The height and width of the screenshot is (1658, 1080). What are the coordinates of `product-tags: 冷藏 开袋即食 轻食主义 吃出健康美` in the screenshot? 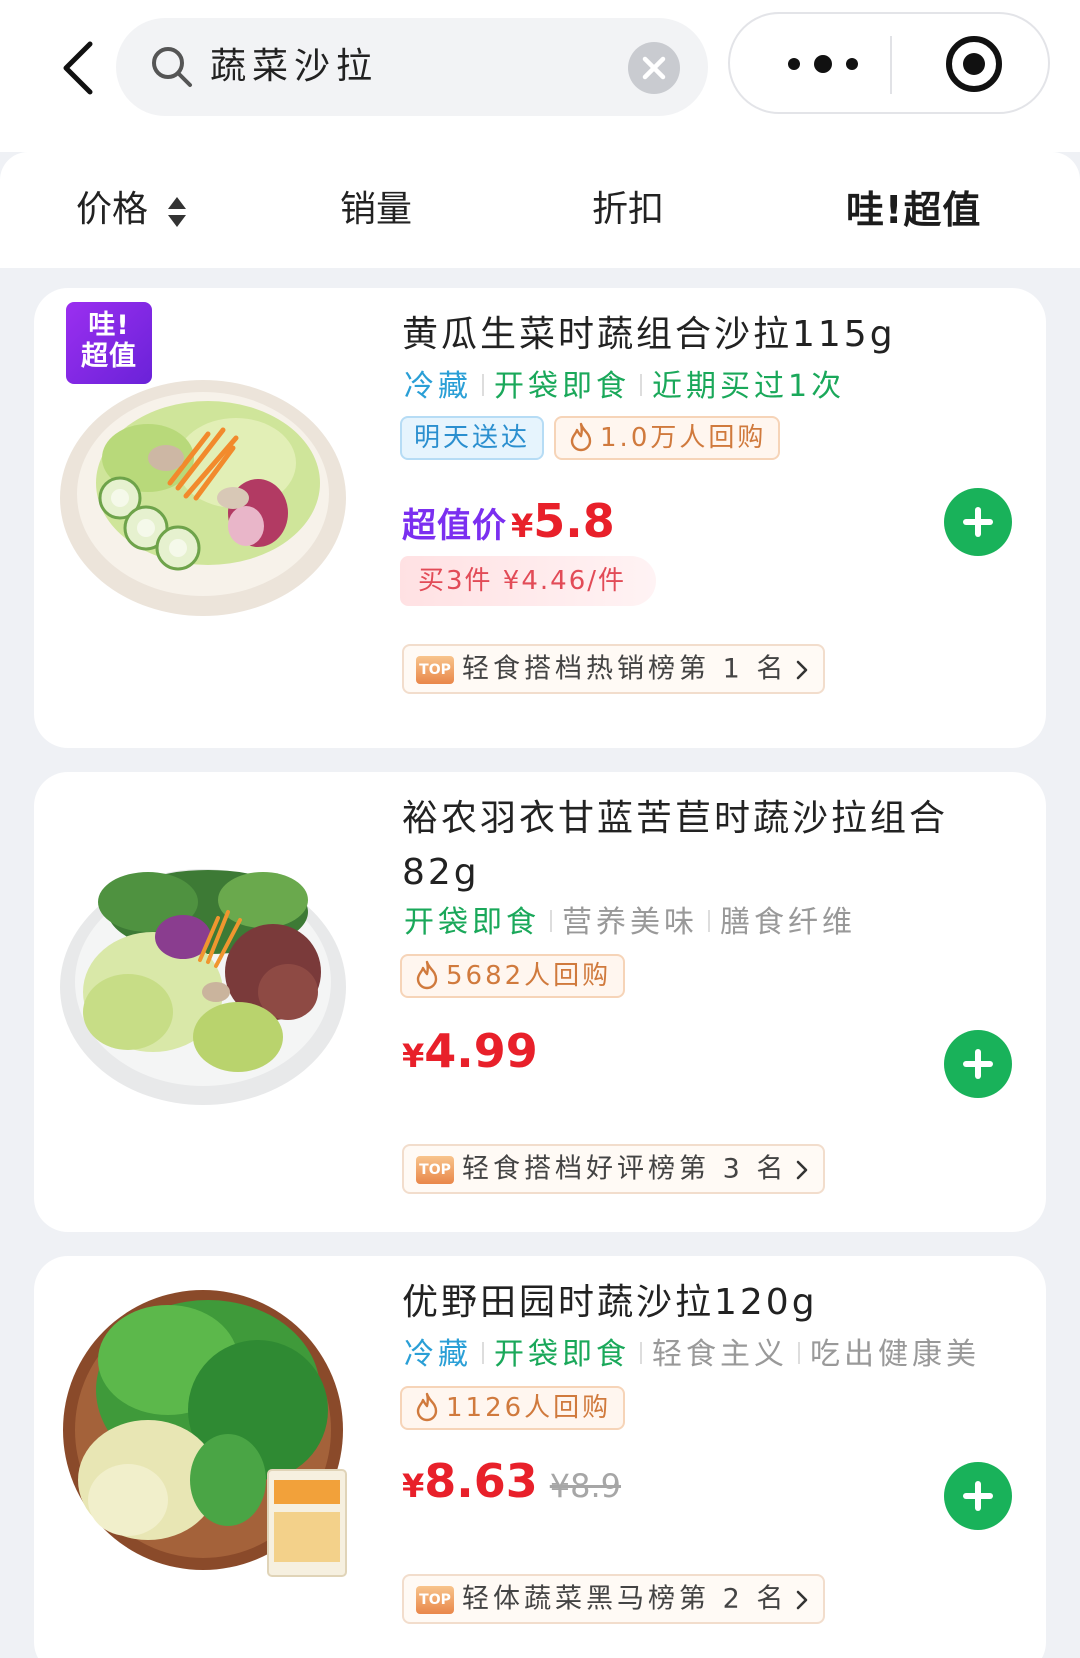 It's located at (692, 1355).